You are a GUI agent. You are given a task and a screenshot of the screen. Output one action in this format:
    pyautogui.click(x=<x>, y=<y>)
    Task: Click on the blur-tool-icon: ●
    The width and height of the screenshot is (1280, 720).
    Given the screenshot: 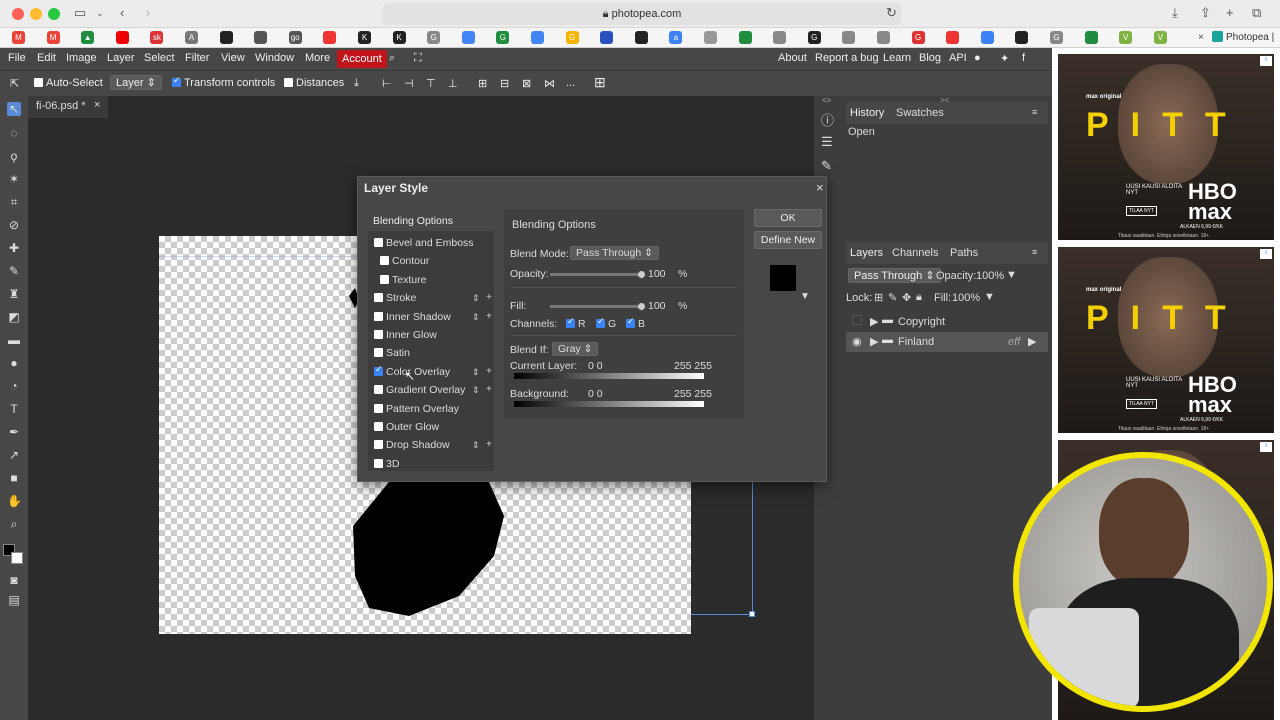 What is the action you would take?
    pyautogui.click(x=14, y=363)
    